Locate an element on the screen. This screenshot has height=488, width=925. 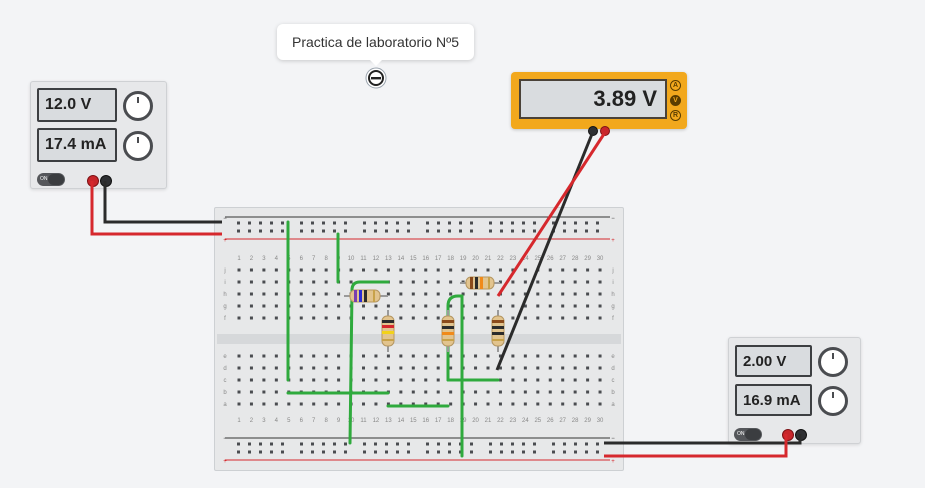
probe-red is located at coordinates (551, 215).